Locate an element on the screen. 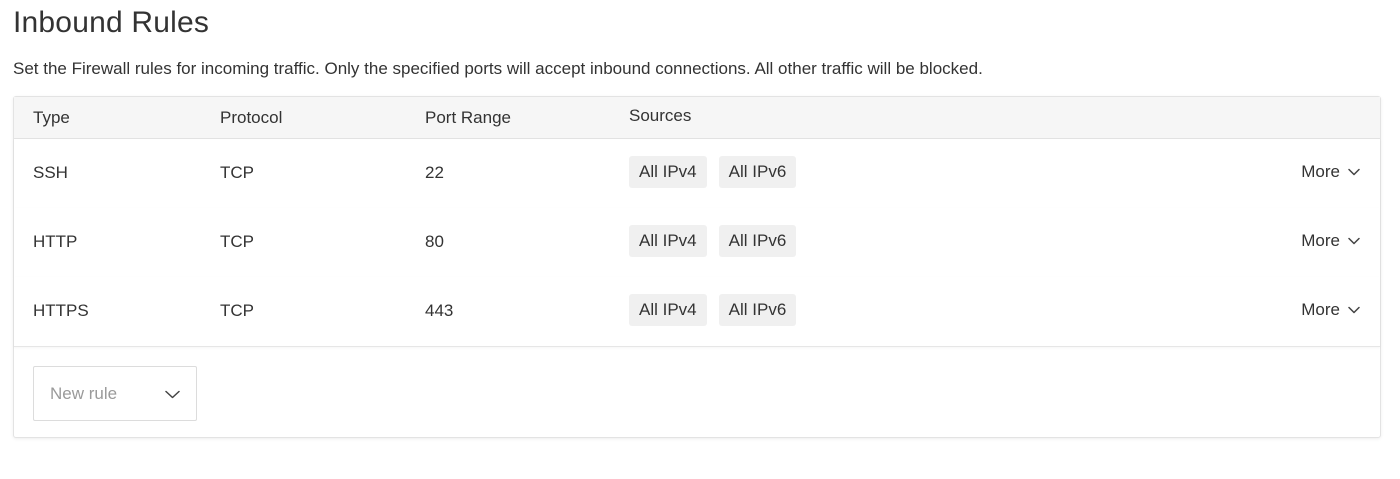 The width and height of the screenshot is (1400, 479). table-row: HTTPS TCP 443 All IPv4 All IPv6 More is located at coordinates (697, 312).